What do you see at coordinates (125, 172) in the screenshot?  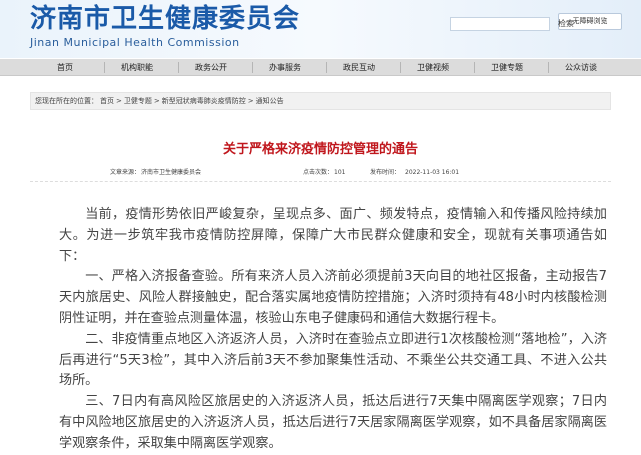 I see `source-label: 文章来源：` at bounding box center [125, 172].